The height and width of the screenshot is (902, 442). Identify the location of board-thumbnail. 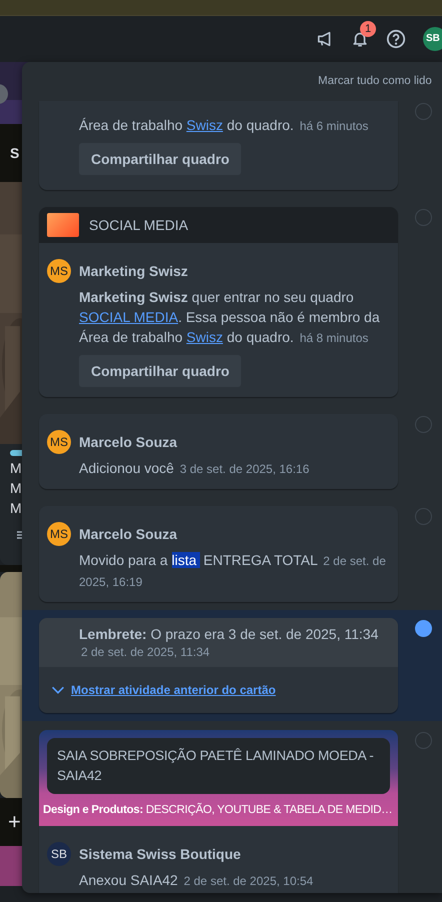
(63, 225).